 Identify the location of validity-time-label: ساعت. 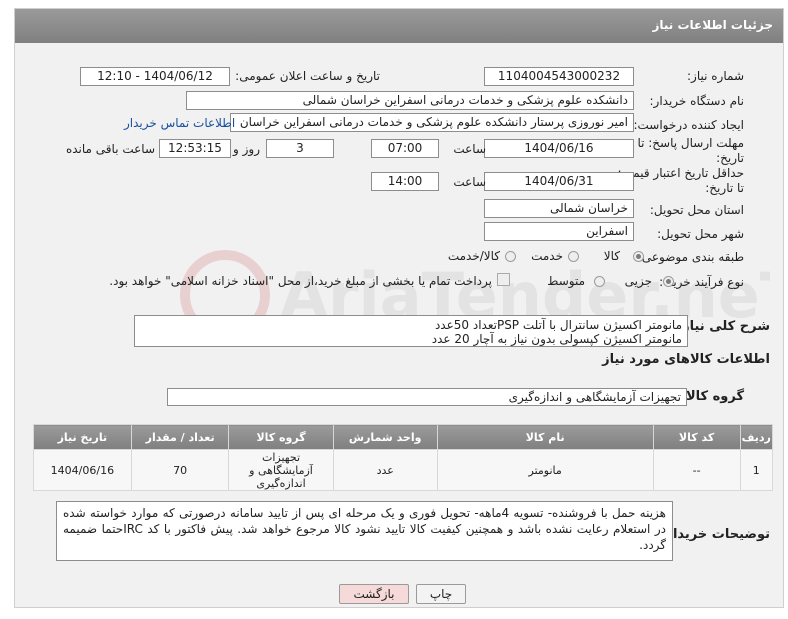
(469, 182).